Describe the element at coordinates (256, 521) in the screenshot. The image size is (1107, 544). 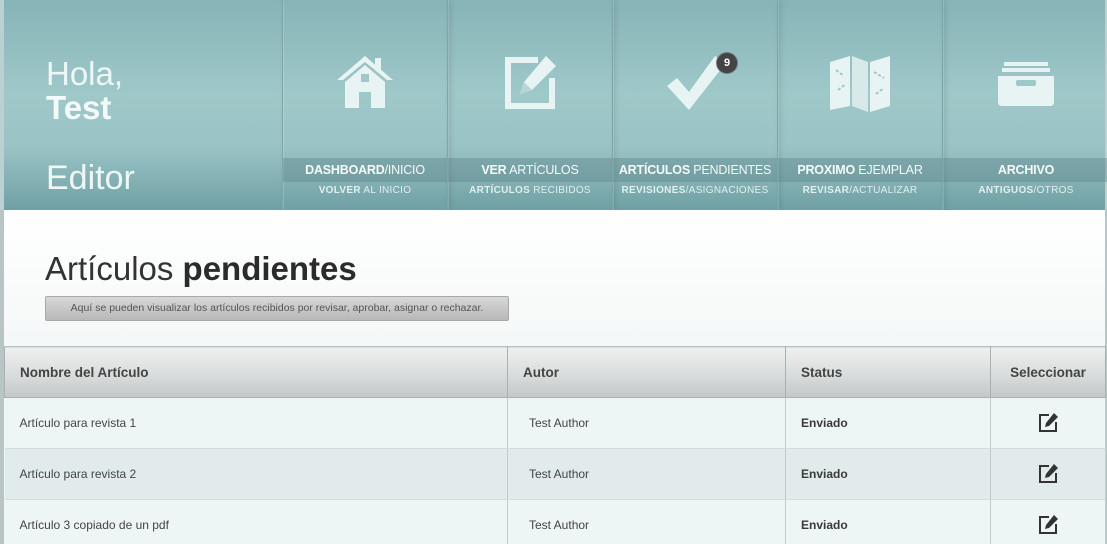
I see `article-name: Artículo 3 copiado de un pdf` at that location.